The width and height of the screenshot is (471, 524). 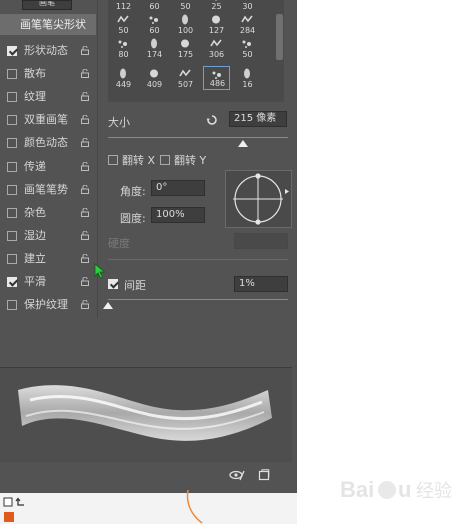 What do you see at coordinates (247, 6) in the screenshot?
I see `brush-preset: 30` at bounding box center [247, 6].